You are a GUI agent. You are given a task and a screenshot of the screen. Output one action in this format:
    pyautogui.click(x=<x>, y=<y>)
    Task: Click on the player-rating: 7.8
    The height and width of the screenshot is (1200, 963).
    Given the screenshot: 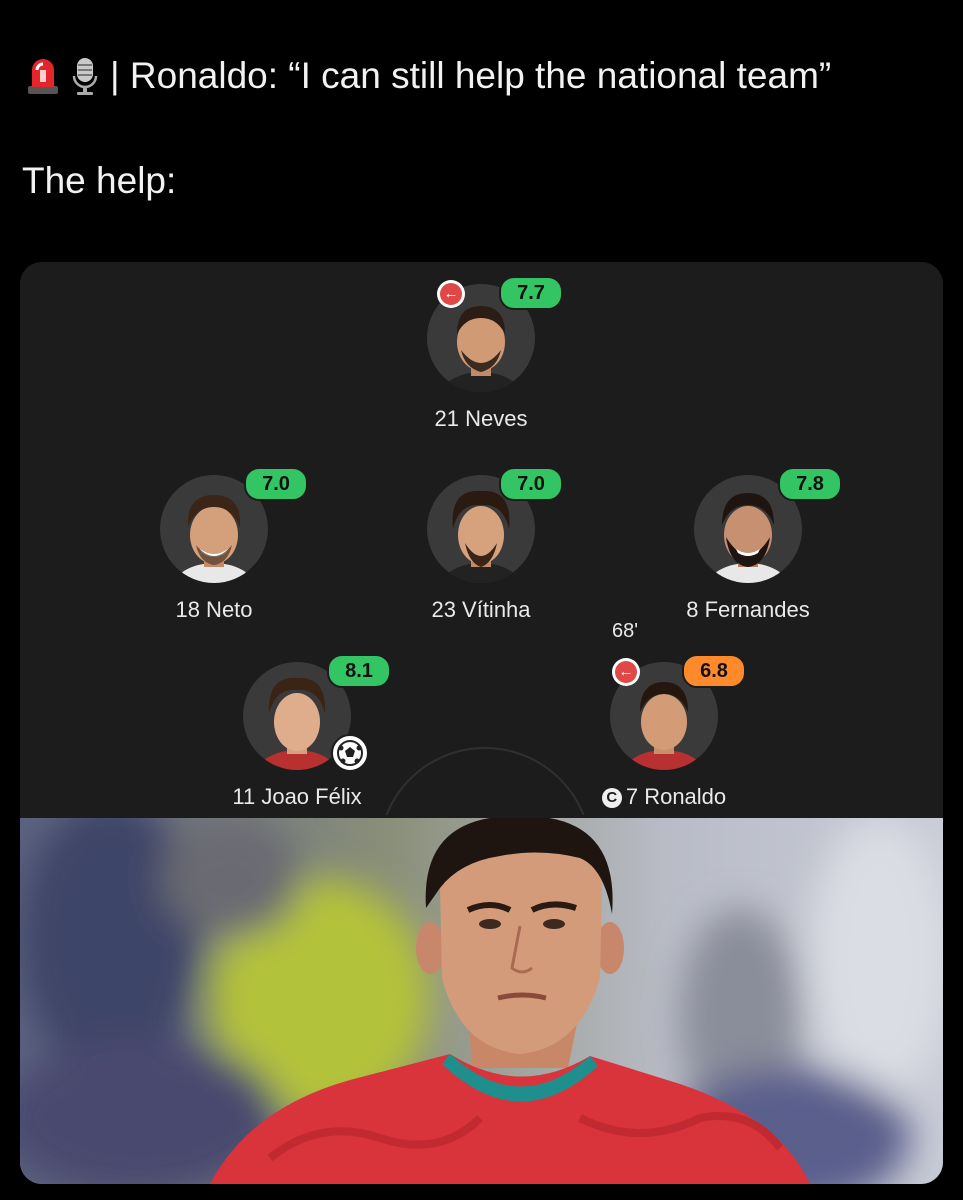 What is the action you would take?
    pyautogui.click(x=810, y=484)
    